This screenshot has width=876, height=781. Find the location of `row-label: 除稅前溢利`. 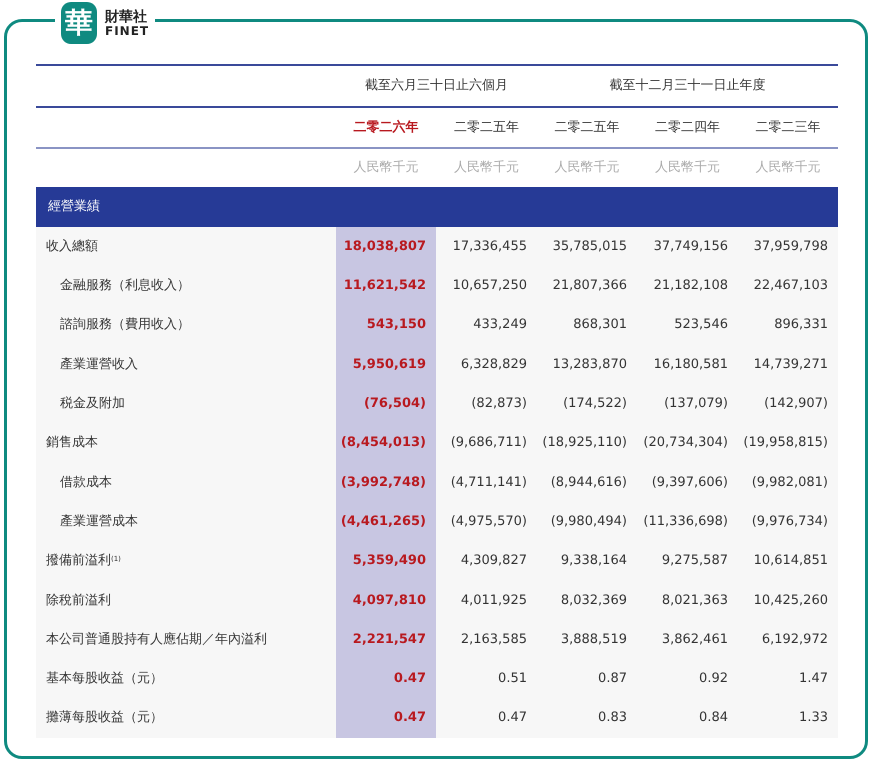

row-label: 除稅前溢利 is located at coordinates (78, 601).